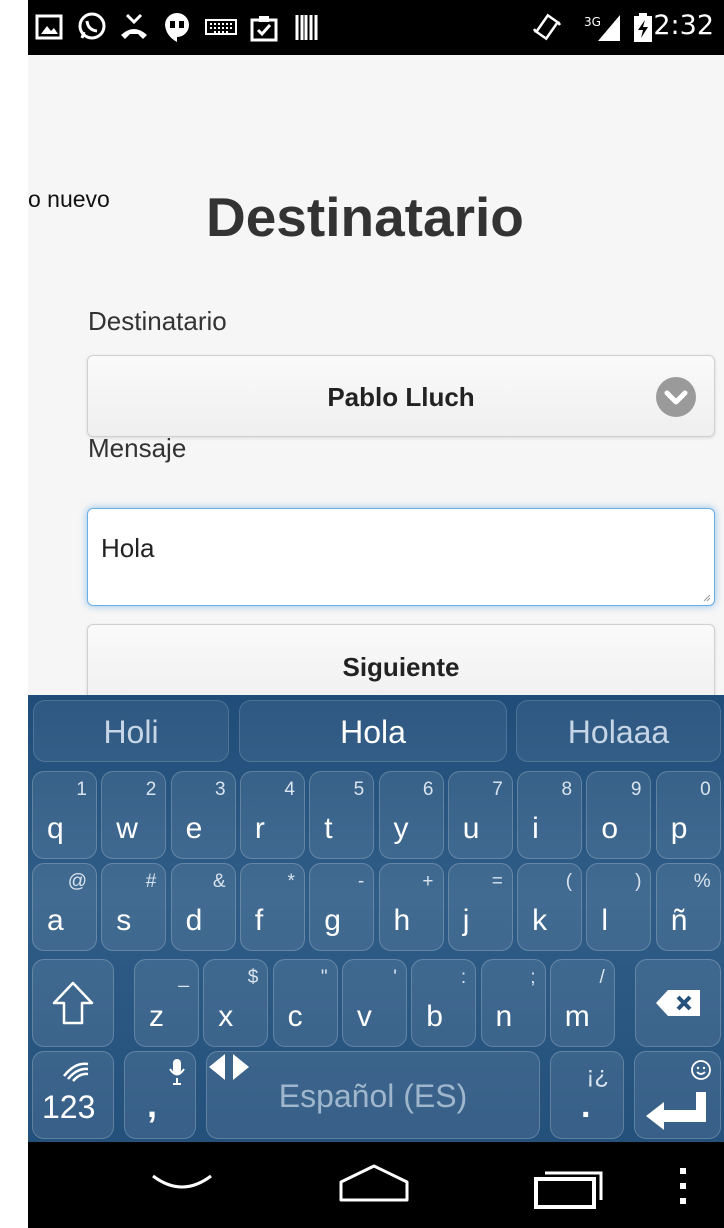 The height and width of the screenshot is (1228, 724). What do you see at coordinates (69, 1107) in the screenshot?
I see `numbers-key-label: 123` at bounding box center [69, 1107].